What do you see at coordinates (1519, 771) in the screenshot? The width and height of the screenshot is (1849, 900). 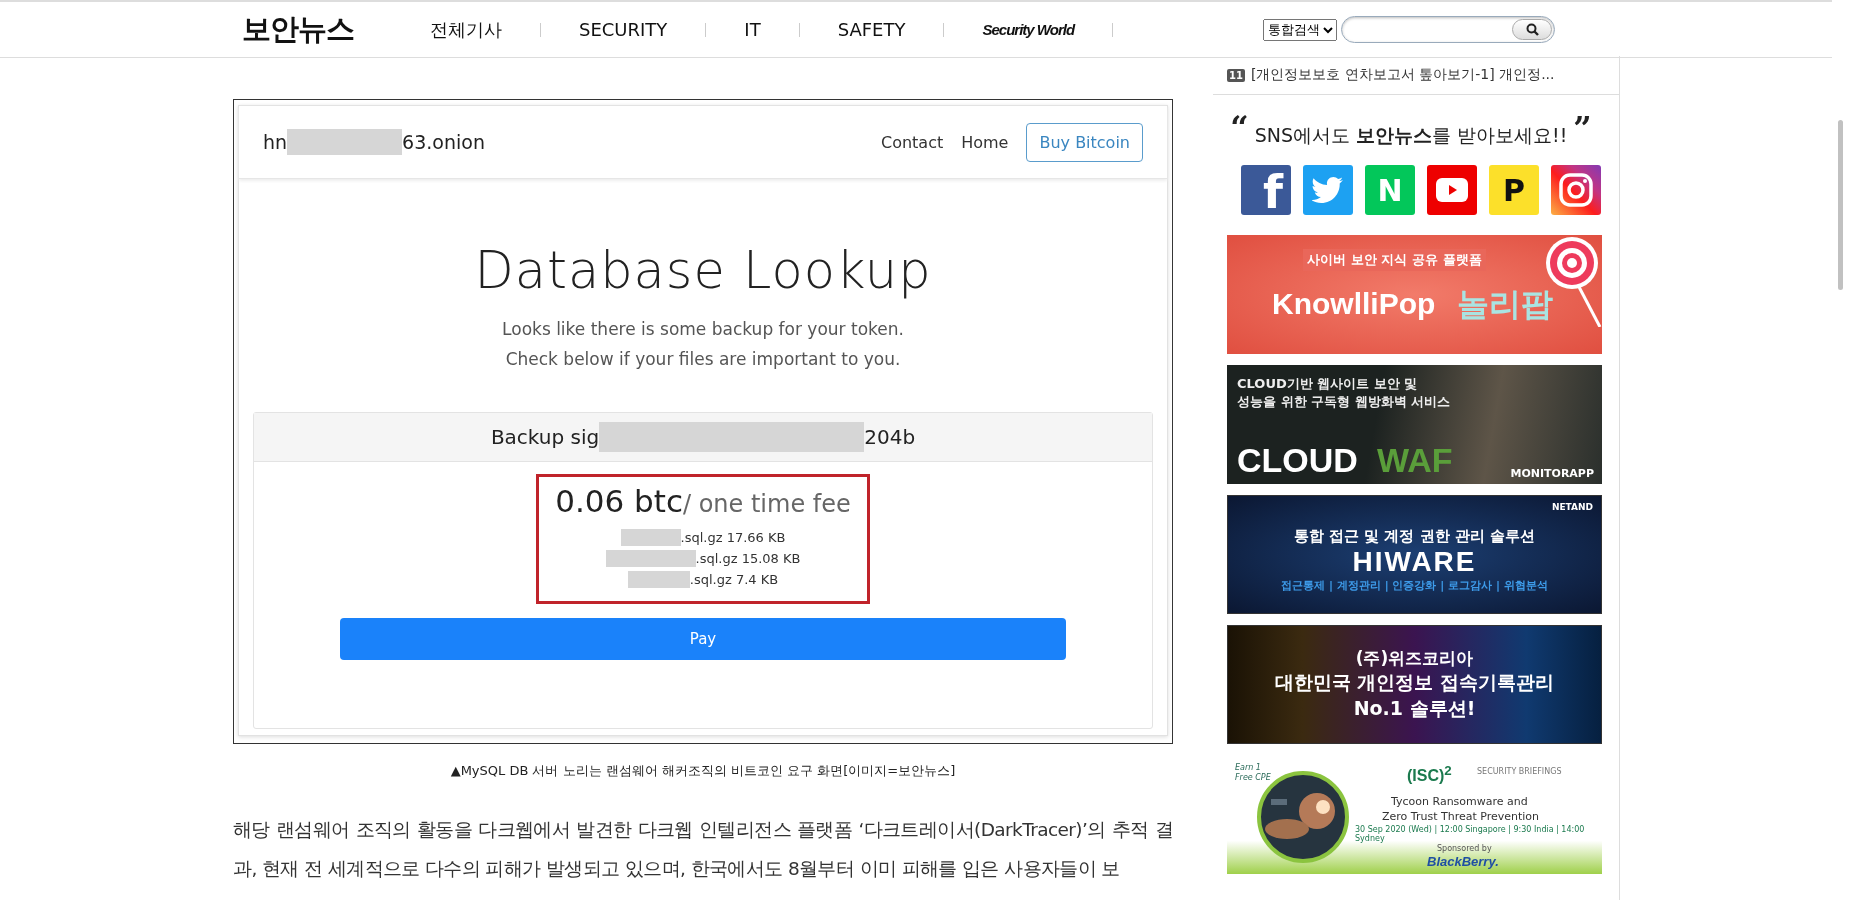 I see `banner-text: SECURITY BRIEFINGS` at bounding box center [1519, 771].